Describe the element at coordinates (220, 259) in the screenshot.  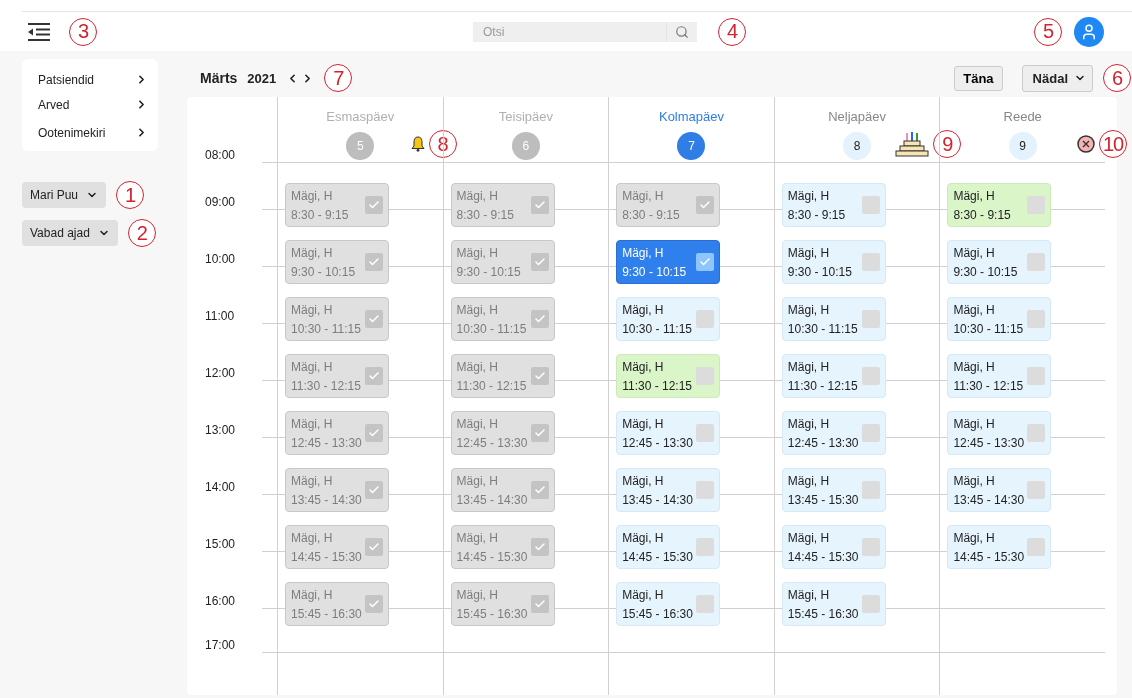
I see `time-label: 10:00` at that location.